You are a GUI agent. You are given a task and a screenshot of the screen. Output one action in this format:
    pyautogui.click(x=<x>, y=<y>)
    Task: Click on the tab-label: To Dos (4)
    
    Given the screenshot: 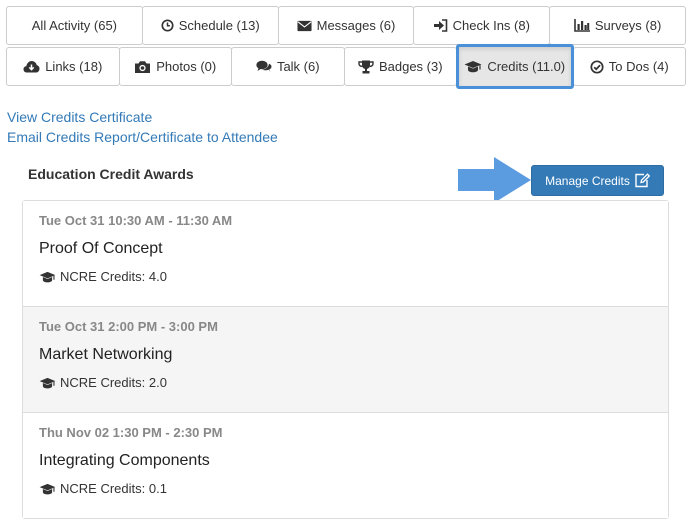 What is the action you would take?
    pyautogui.click(x=638, y=66)
    